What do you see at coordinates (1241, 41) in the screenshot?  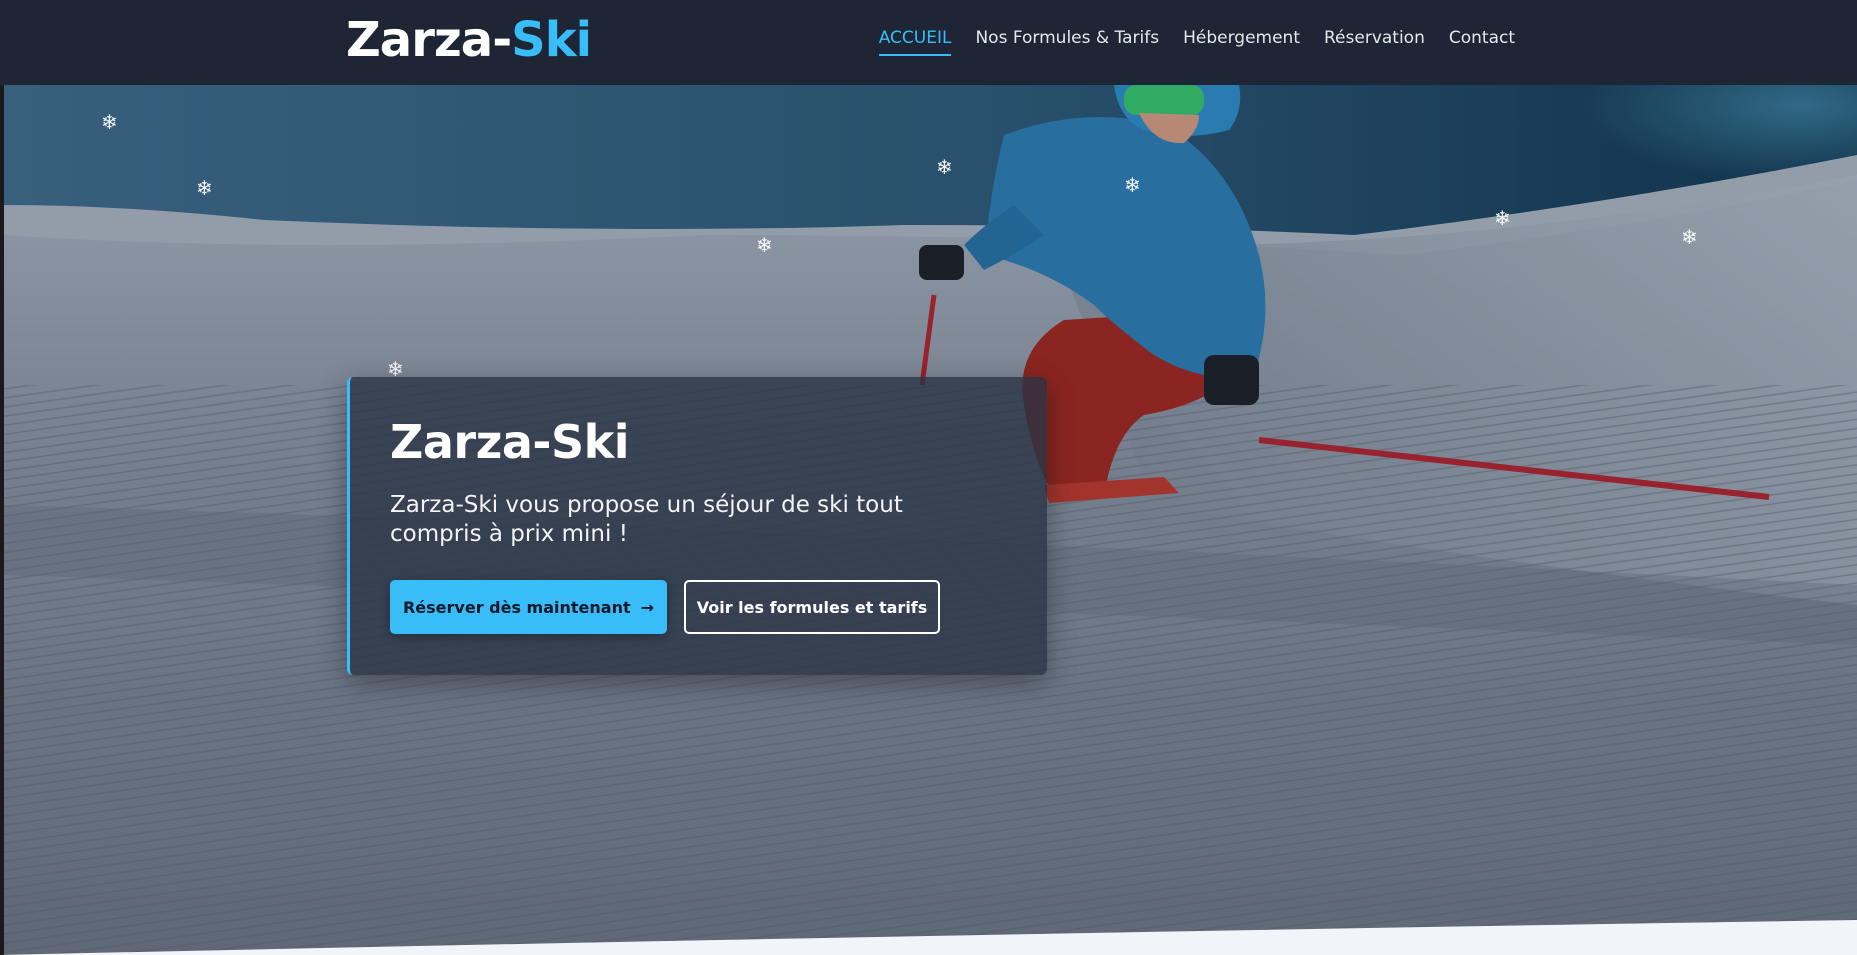 I see `nav-item-hebergement: Hébergement` at bounding box center [1241, 41].